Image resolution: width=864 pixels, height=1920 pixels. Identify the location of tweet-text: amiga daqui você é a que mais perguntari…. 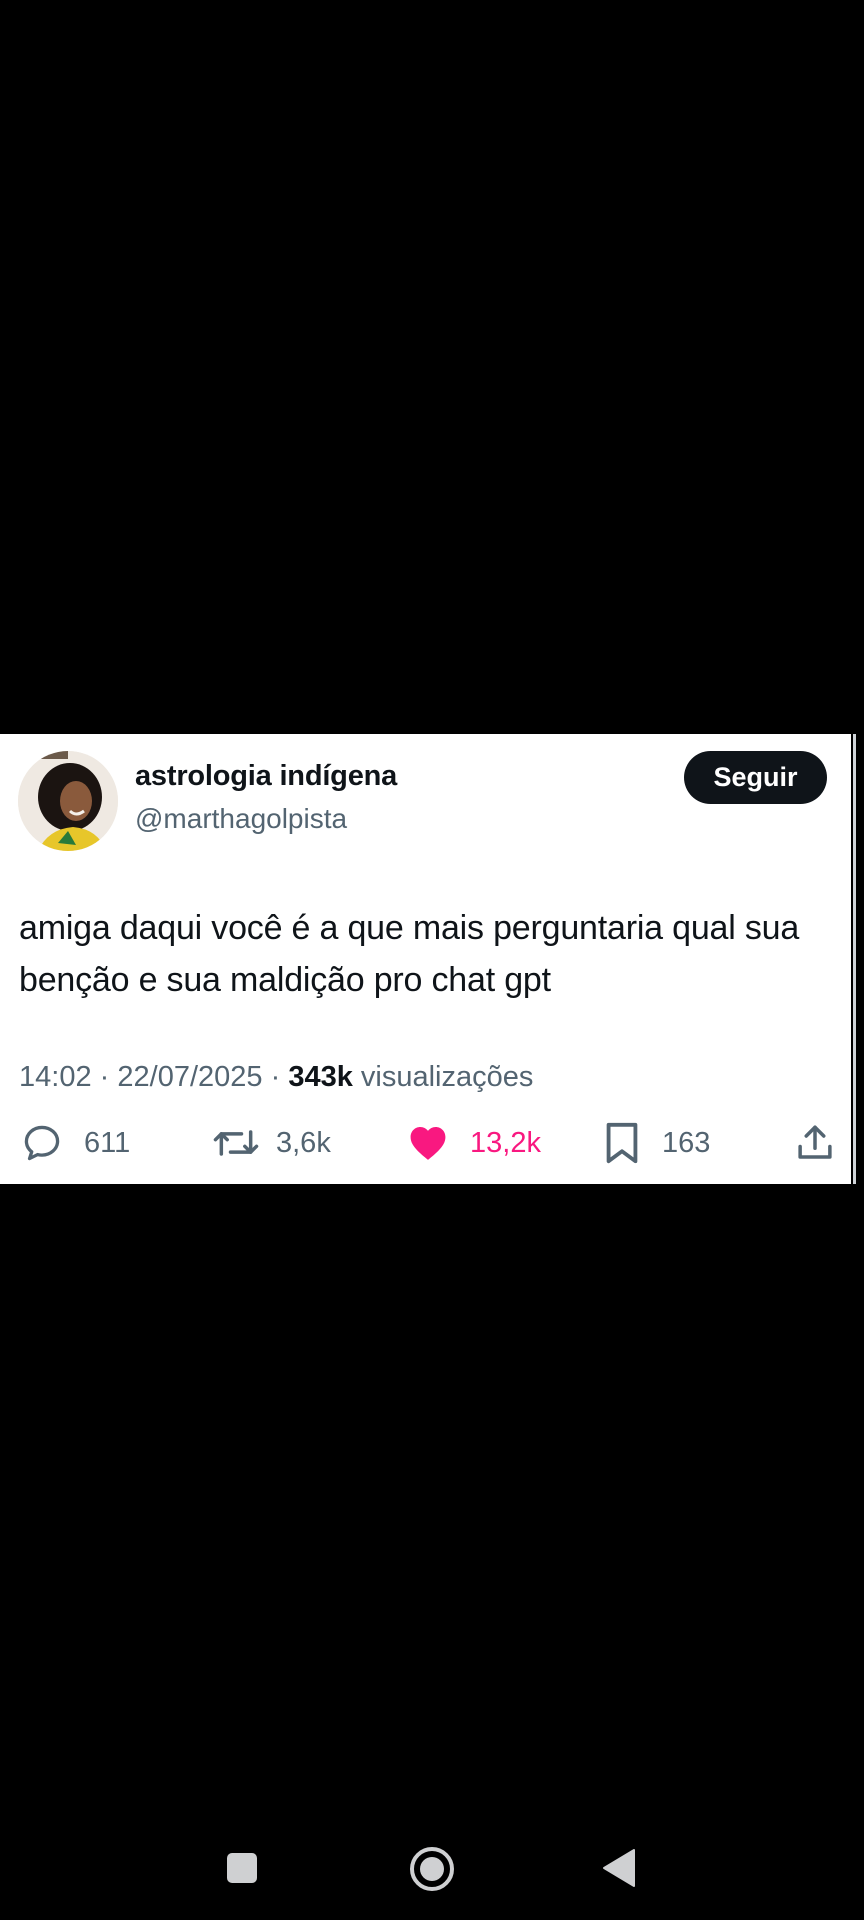
(409, 954).